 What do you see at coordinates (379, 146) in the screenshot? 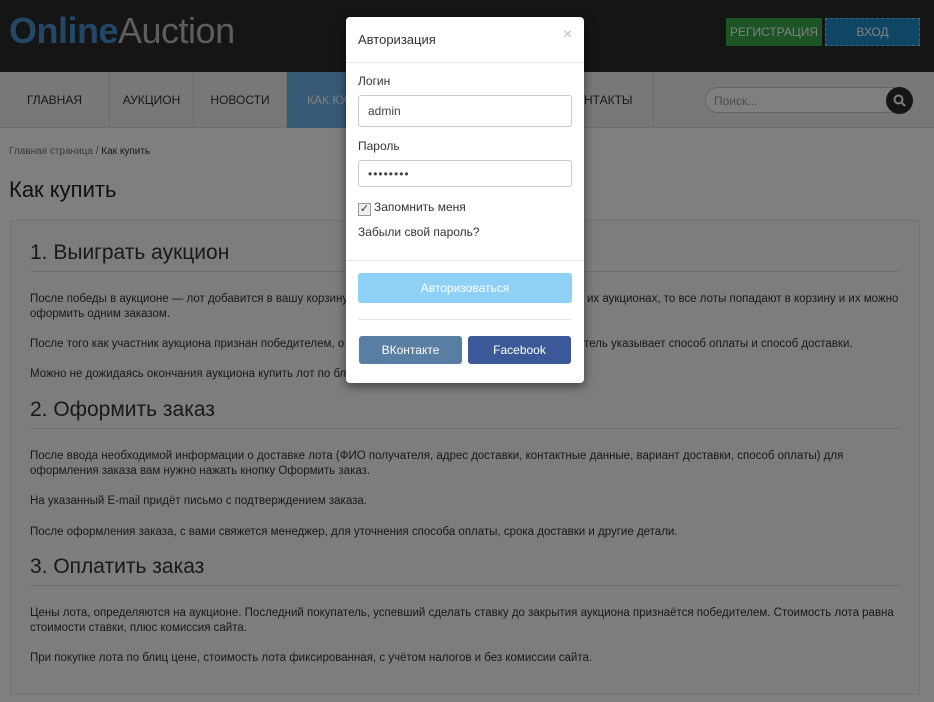
I see `password-label: Пароль` at bounding box center [379, 146].